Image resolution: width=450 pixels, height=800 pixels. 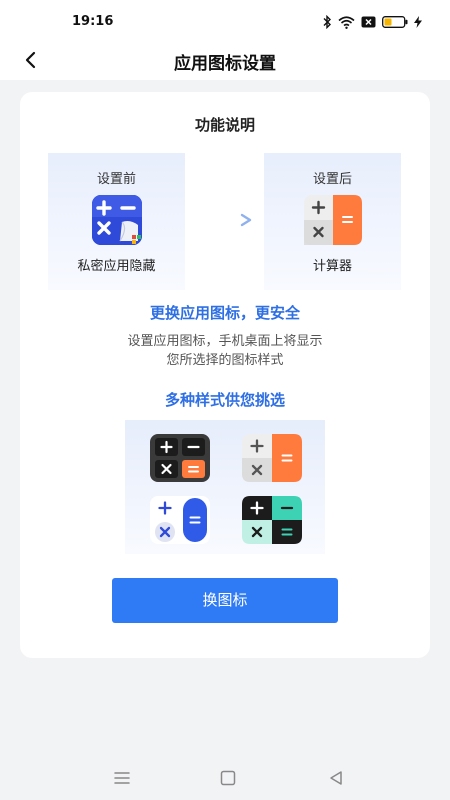 I want to click on back-triangle-icon, so click(x=336, y=778).